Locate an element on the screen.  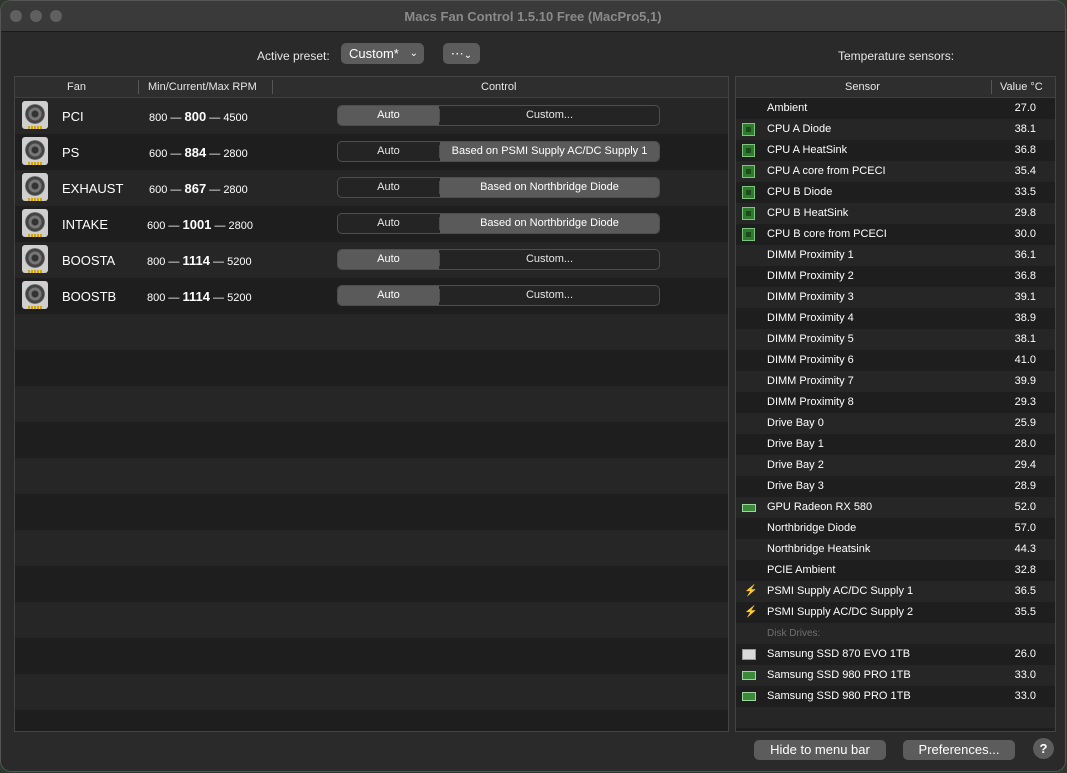
fan-min-rpm: 600 is located at coordinates (158, 154).